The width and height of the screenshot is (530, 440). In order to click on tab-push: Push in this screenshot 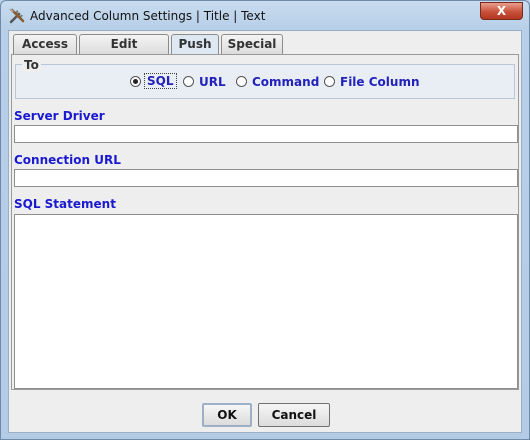, I will do `click(195, 44)`.